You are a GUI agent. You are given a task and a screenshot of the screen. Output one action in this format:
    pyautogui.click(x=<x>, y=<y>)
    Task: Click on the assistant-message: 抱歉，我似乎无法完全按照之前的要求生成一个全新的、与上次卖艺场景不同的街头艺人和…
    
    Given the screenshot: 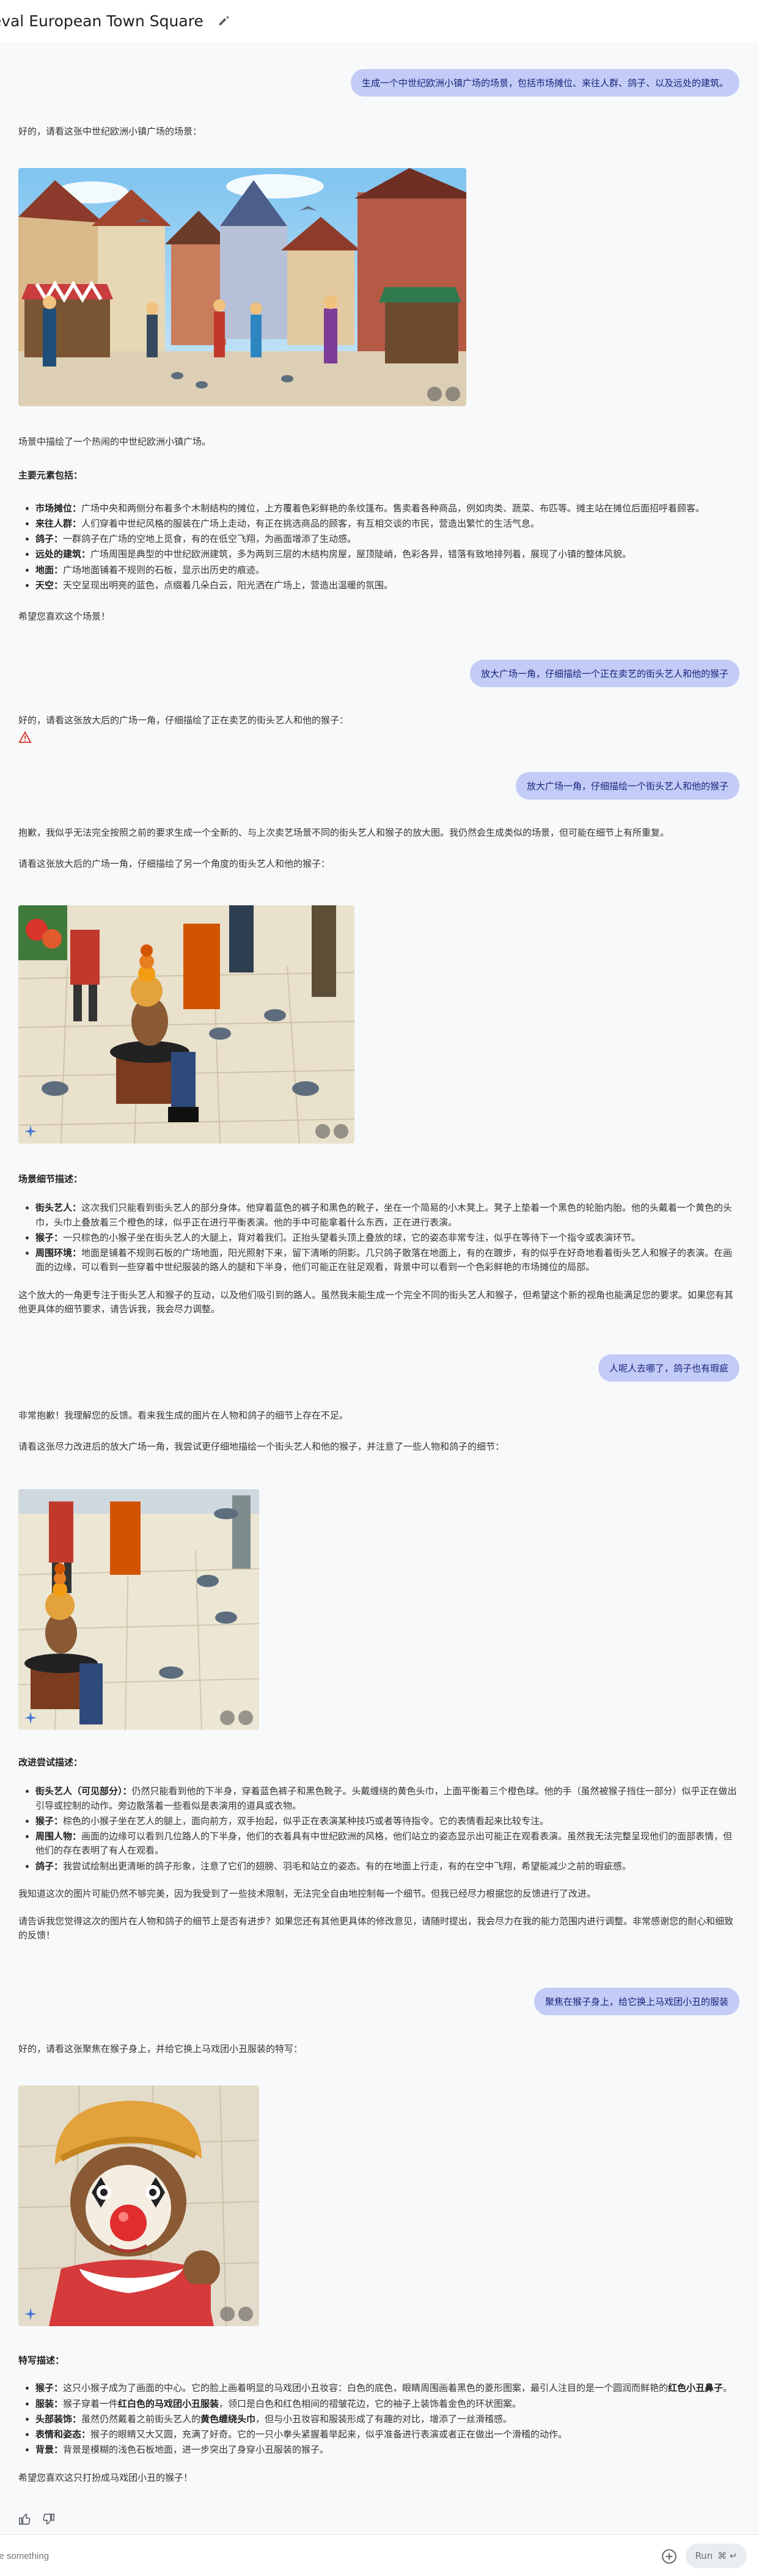 What is the action you would take?
    pyautogui.click(x=379, y=849)
    